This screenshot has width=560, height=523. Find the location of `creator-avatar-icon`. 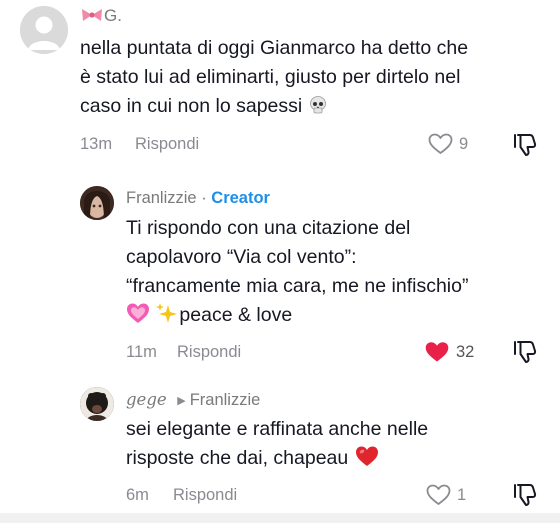

creator-avatar-icon is located at coordinates (97, 203).